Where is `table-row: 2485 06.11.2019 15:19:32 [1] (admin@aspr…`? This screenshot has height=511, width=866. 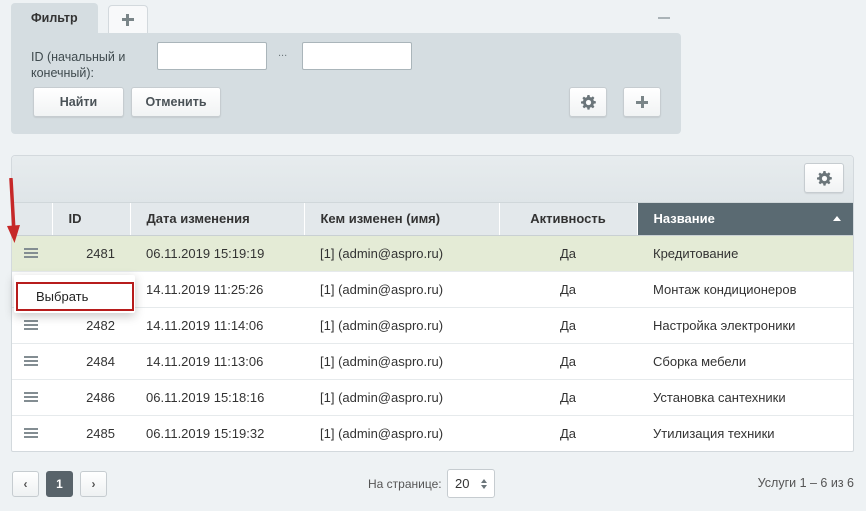 table-row: 2485 06.11.2019 15:19:32 [1] (admin@aspr… is located at coordinates (432, 433).